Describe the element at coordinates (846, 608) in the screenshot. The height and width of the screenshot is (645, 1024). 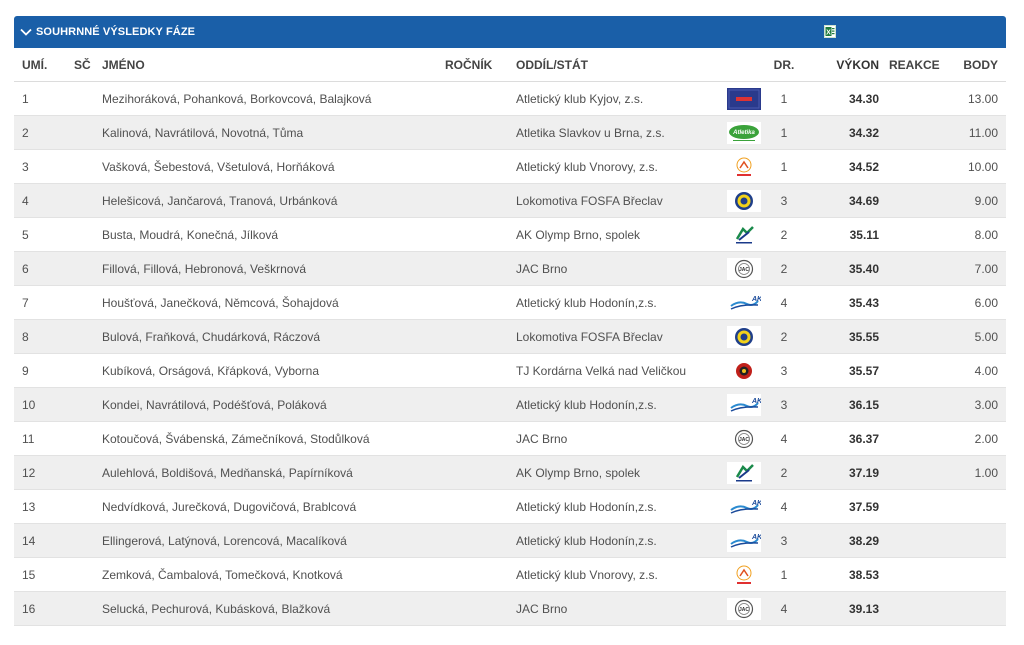
I see `cell-result: 39.13` at that location.